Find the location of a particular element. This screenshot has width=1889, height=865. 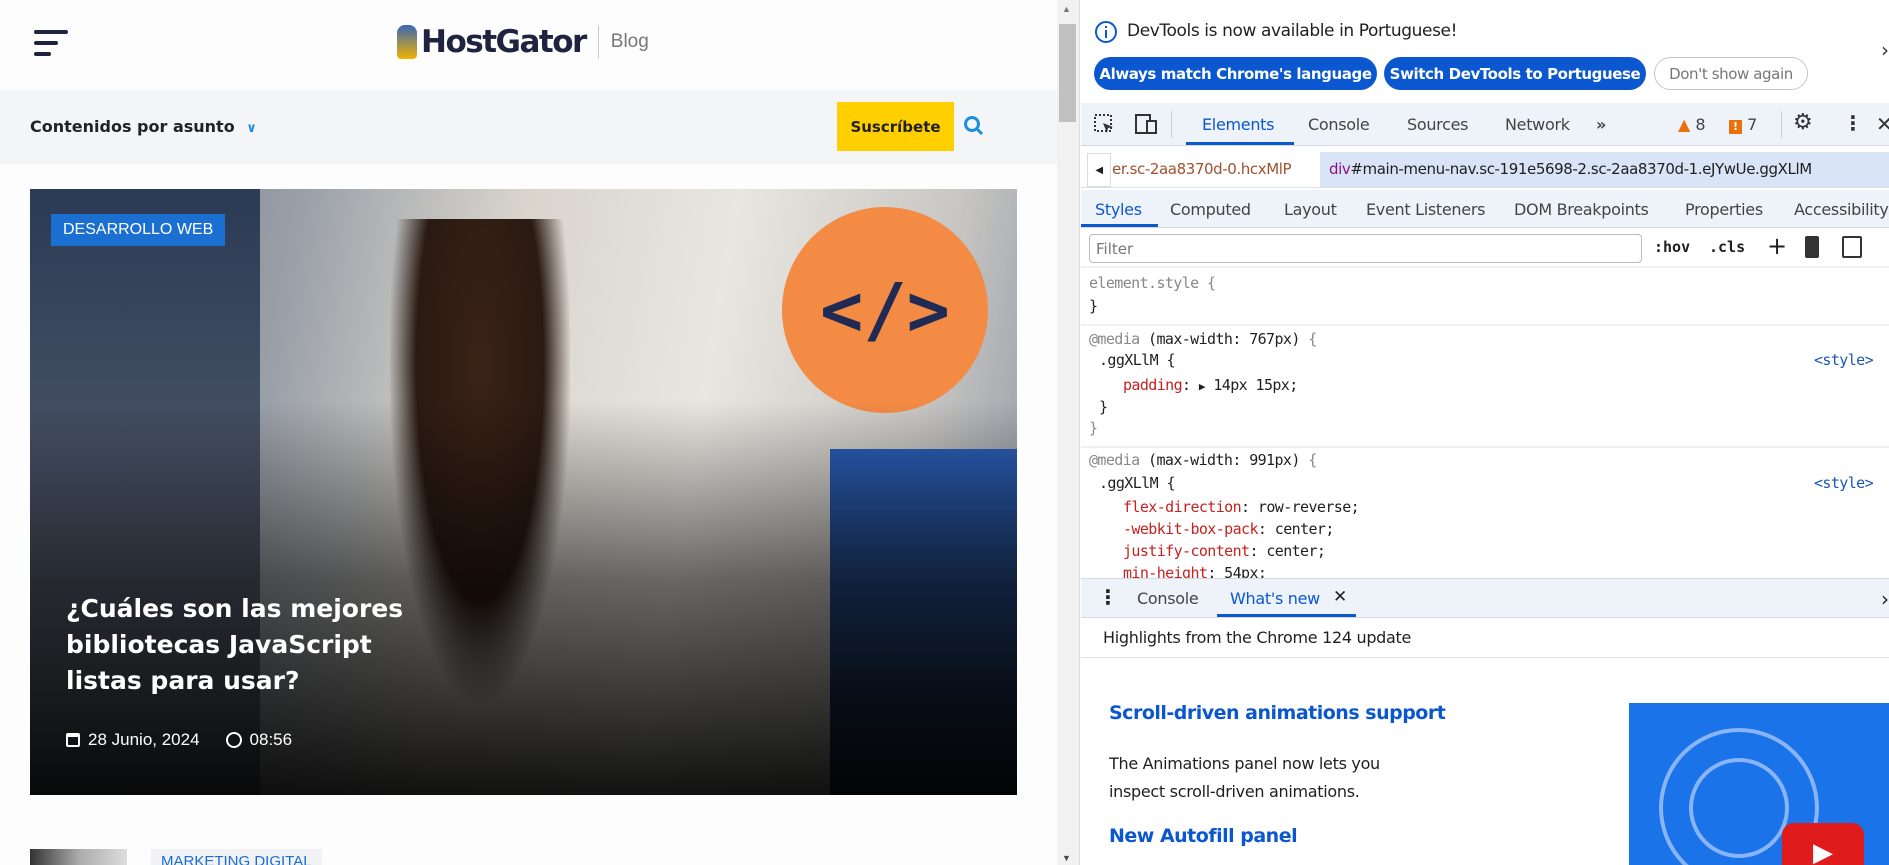

chevron-down-icon: ∨ is located at coordinates (251, 128).